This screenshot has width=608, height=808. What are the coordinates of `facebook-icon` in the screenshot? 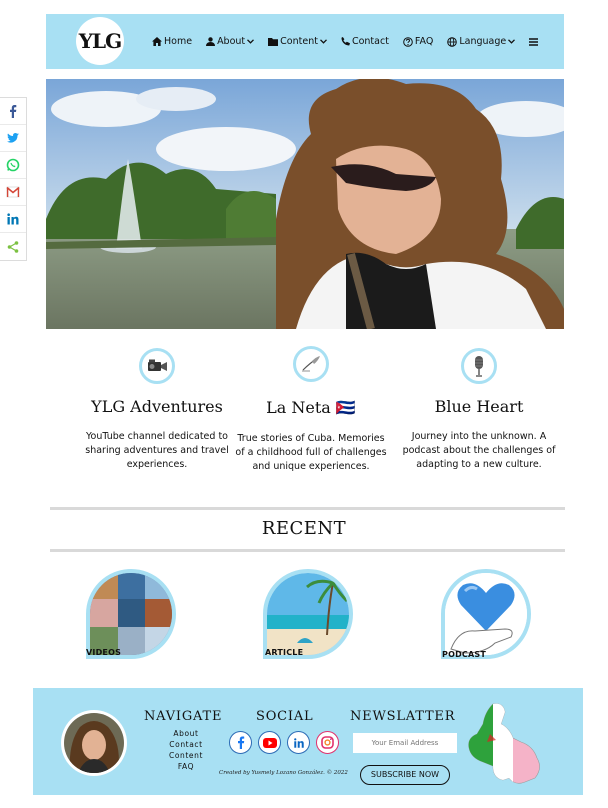 It's located at (240, 742).